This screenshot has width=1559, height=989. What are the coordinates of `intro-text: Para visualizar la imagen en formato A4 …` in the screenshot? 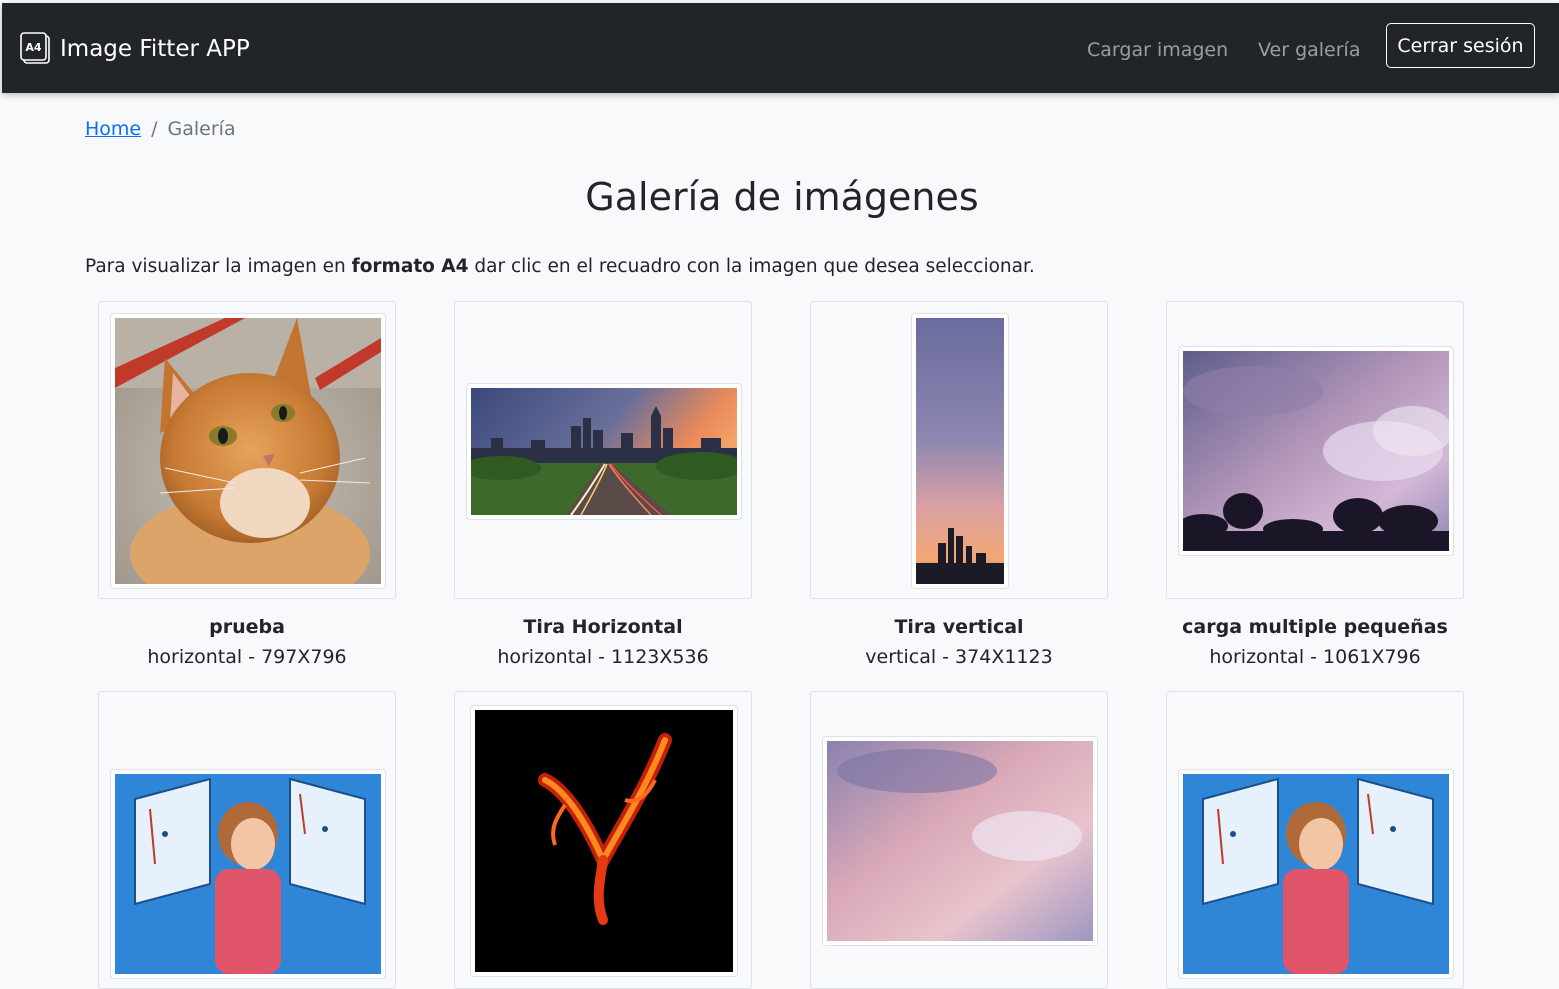 It's located at (560, 267).